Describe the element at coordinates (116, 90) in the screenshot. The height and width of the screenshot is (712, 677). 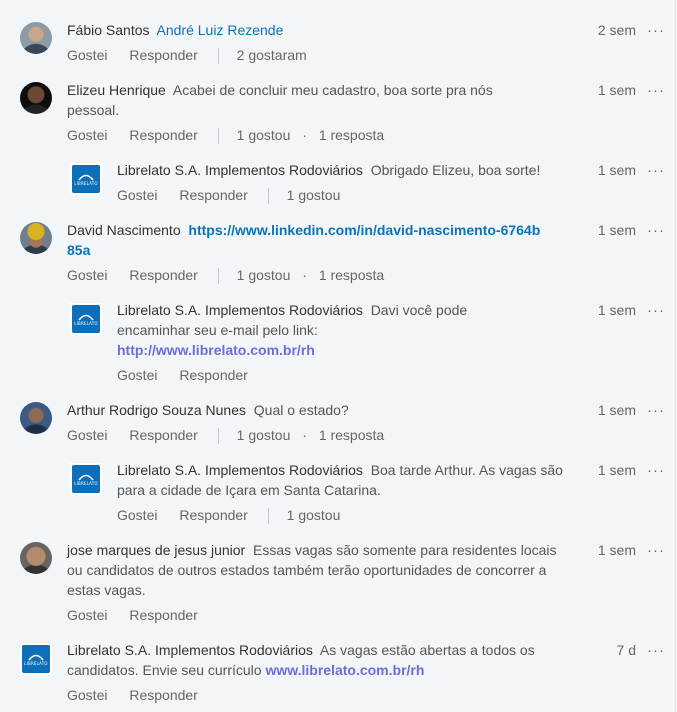
I see `author-name: Elizeu Henrique` at that location.